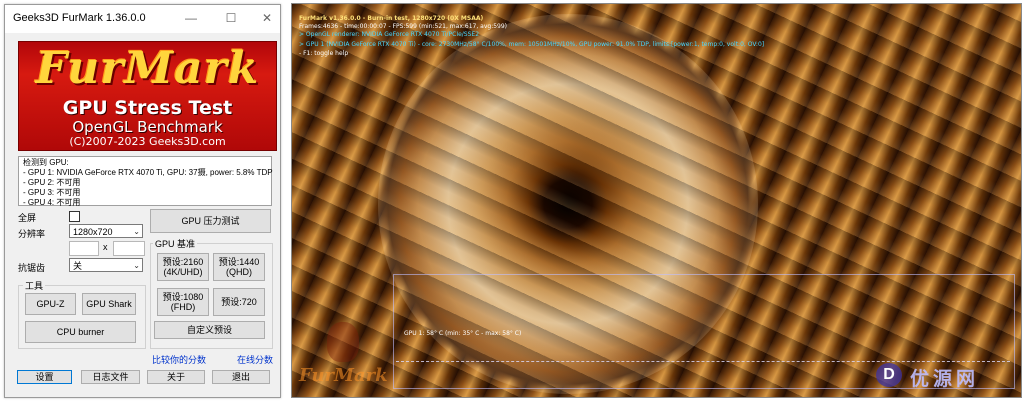 The height and width of the screenshot is (403, 1024). What do you see at coordinates (147, 108) in the screenshot?
I see `logo-line-stress-test: GPU Stress Test` at bounding box center [147, 108].